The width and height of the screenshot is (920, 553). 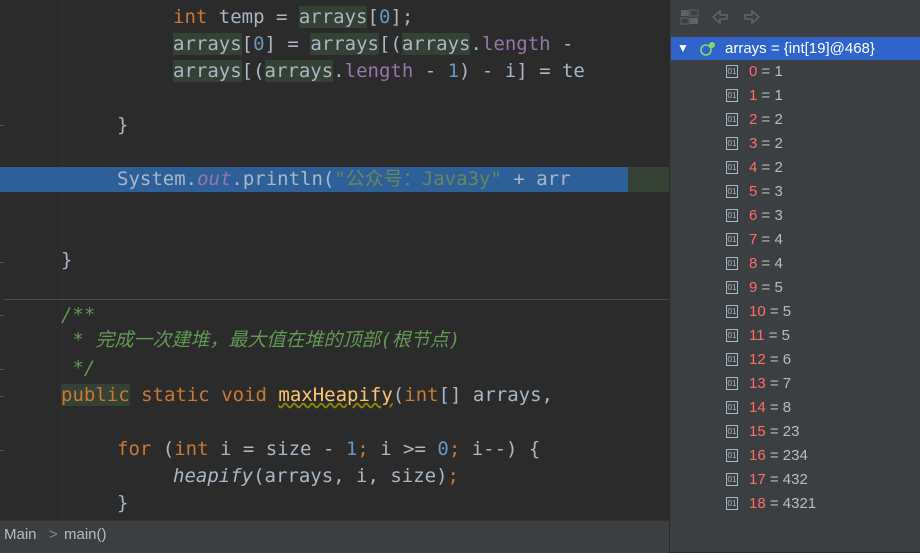 I want to click on array-element-row: 01 13 = 7, so click(x=795, y=384).